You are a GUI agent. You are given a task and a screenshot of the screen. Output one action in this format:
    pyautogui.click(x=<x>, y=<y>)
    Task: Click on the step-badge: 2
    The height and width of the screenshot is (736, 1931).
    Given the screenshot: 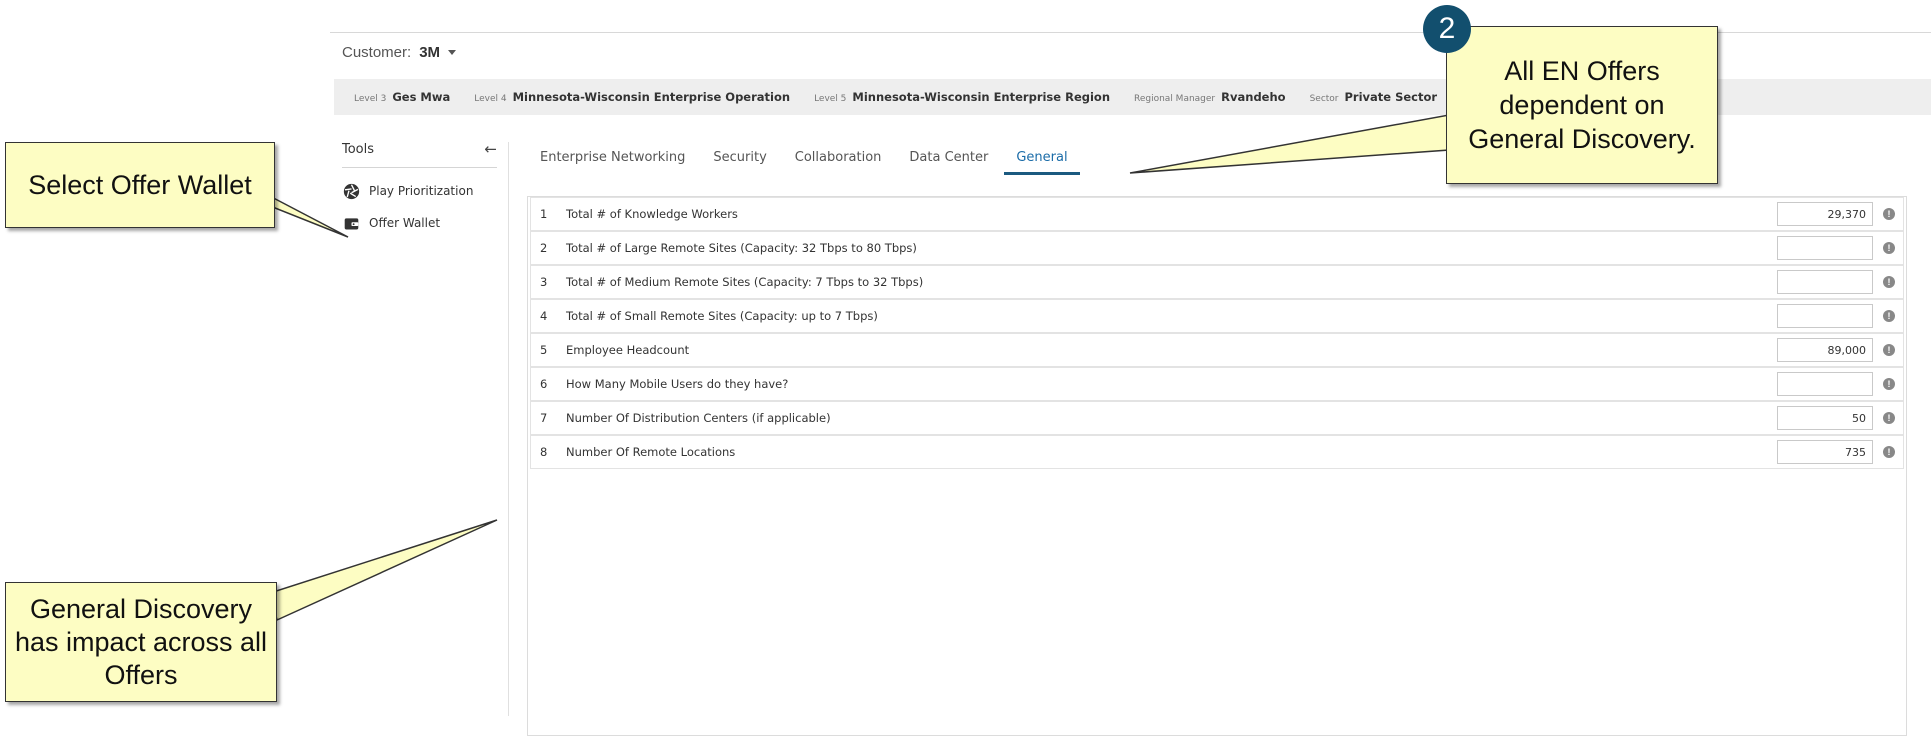 What is the action you would take?
    pyautogui.click(x=1447, y=29)
    